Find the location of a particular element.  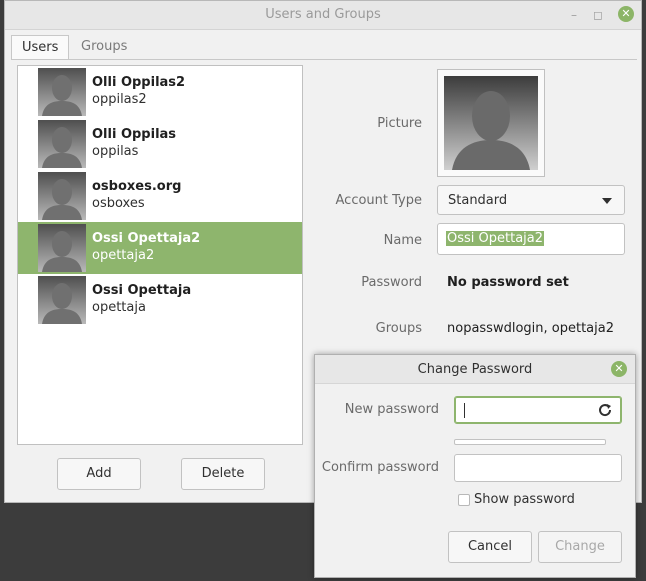

groups-label: Groups is located at coordinates (398, 328).